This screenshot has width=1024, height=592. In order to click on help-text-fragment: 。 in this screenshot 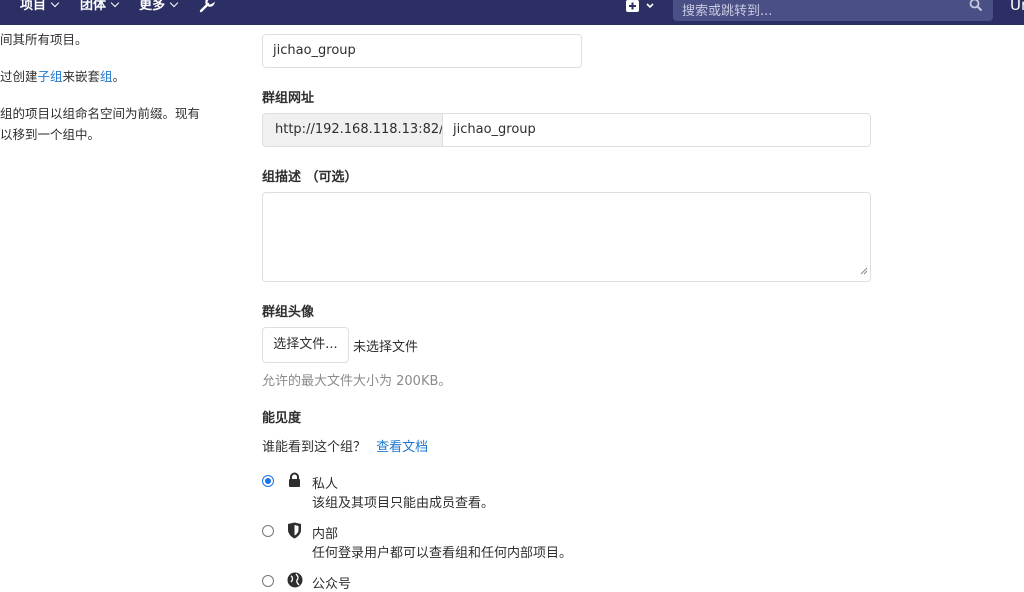, I will do `click(119, 76)`.